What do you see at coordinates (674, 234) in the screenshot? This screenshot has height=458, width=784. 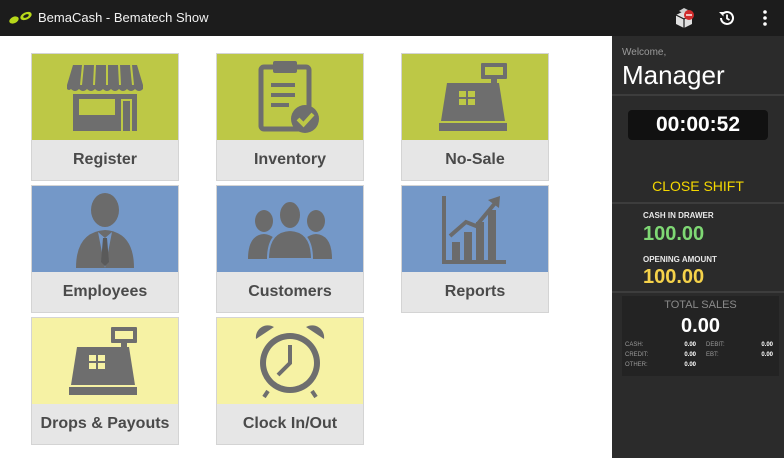 I see `cash-in-drawer-value: 100.00` at bounding box center [674, 234].